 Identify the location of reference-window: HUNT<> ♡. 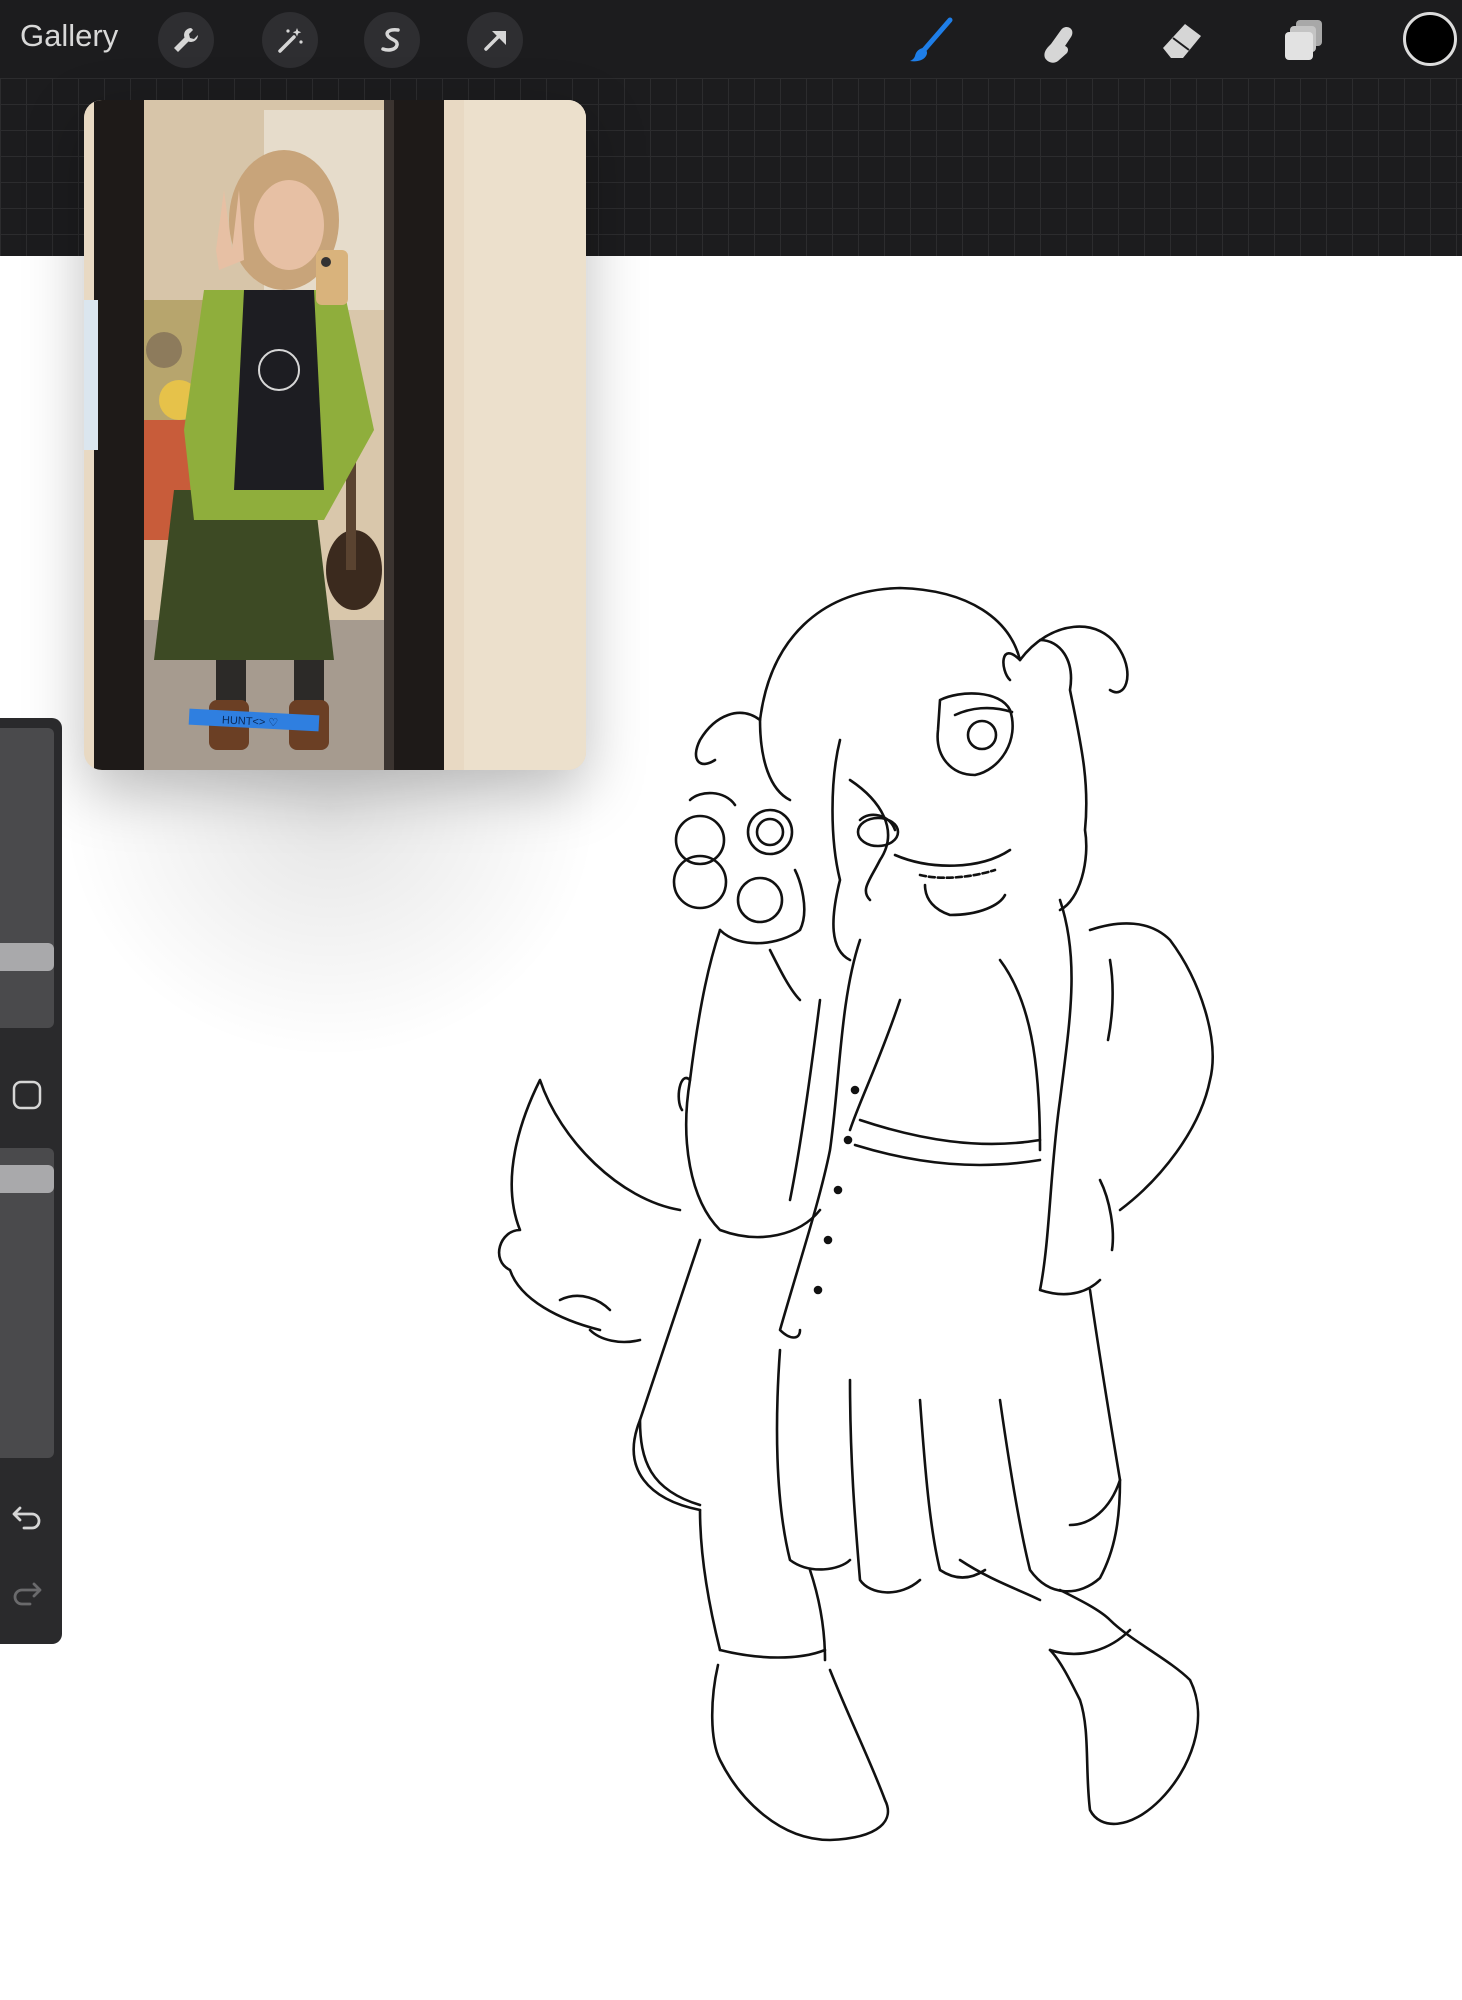
(335, 435).